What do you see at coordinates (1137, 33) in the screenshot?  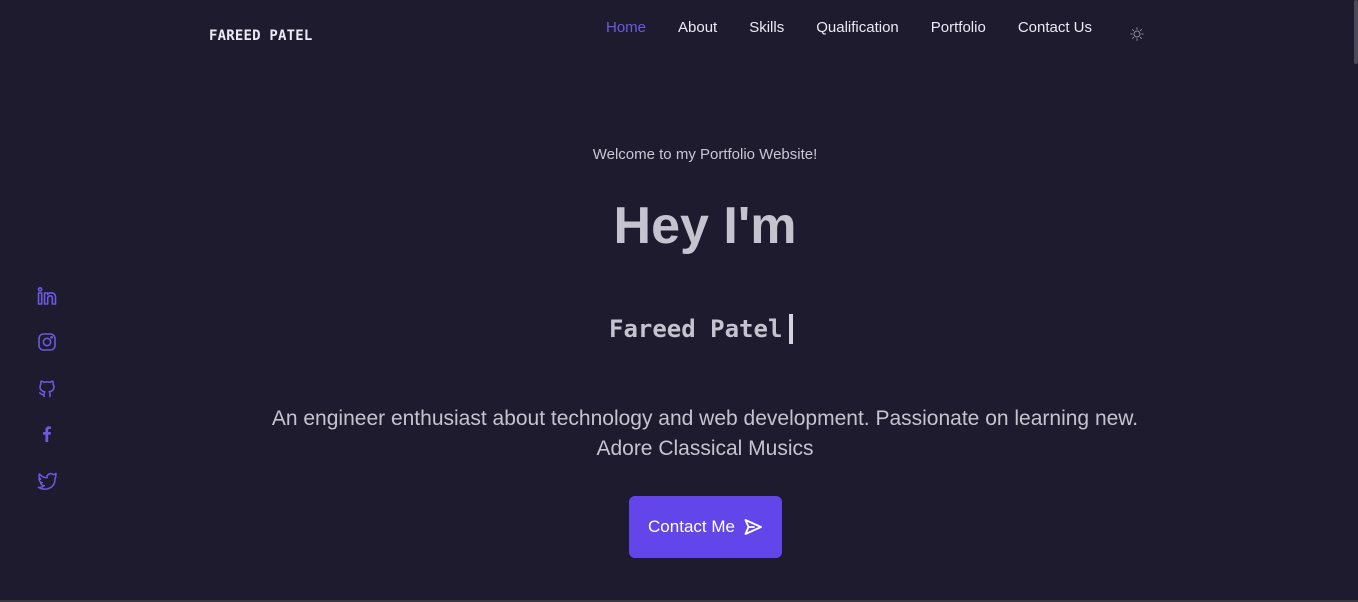 I see `sun-icon` at bounding box center [1137, 33].